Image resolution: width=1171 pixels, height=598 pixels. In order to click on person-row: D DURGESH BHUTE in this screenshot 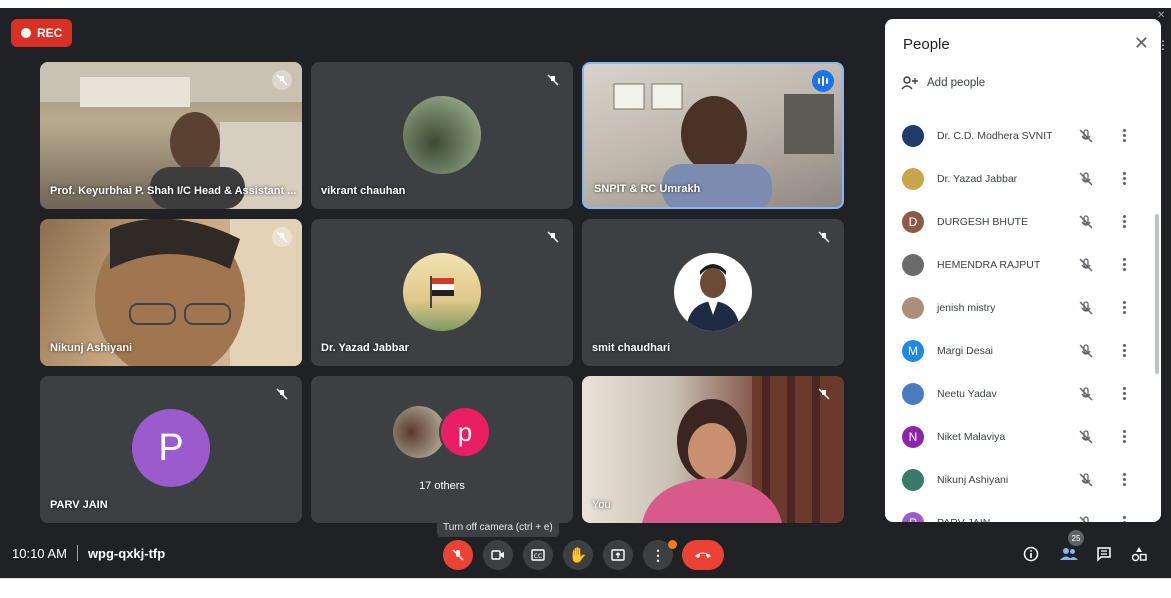, I will do `click(1019, 221)`.